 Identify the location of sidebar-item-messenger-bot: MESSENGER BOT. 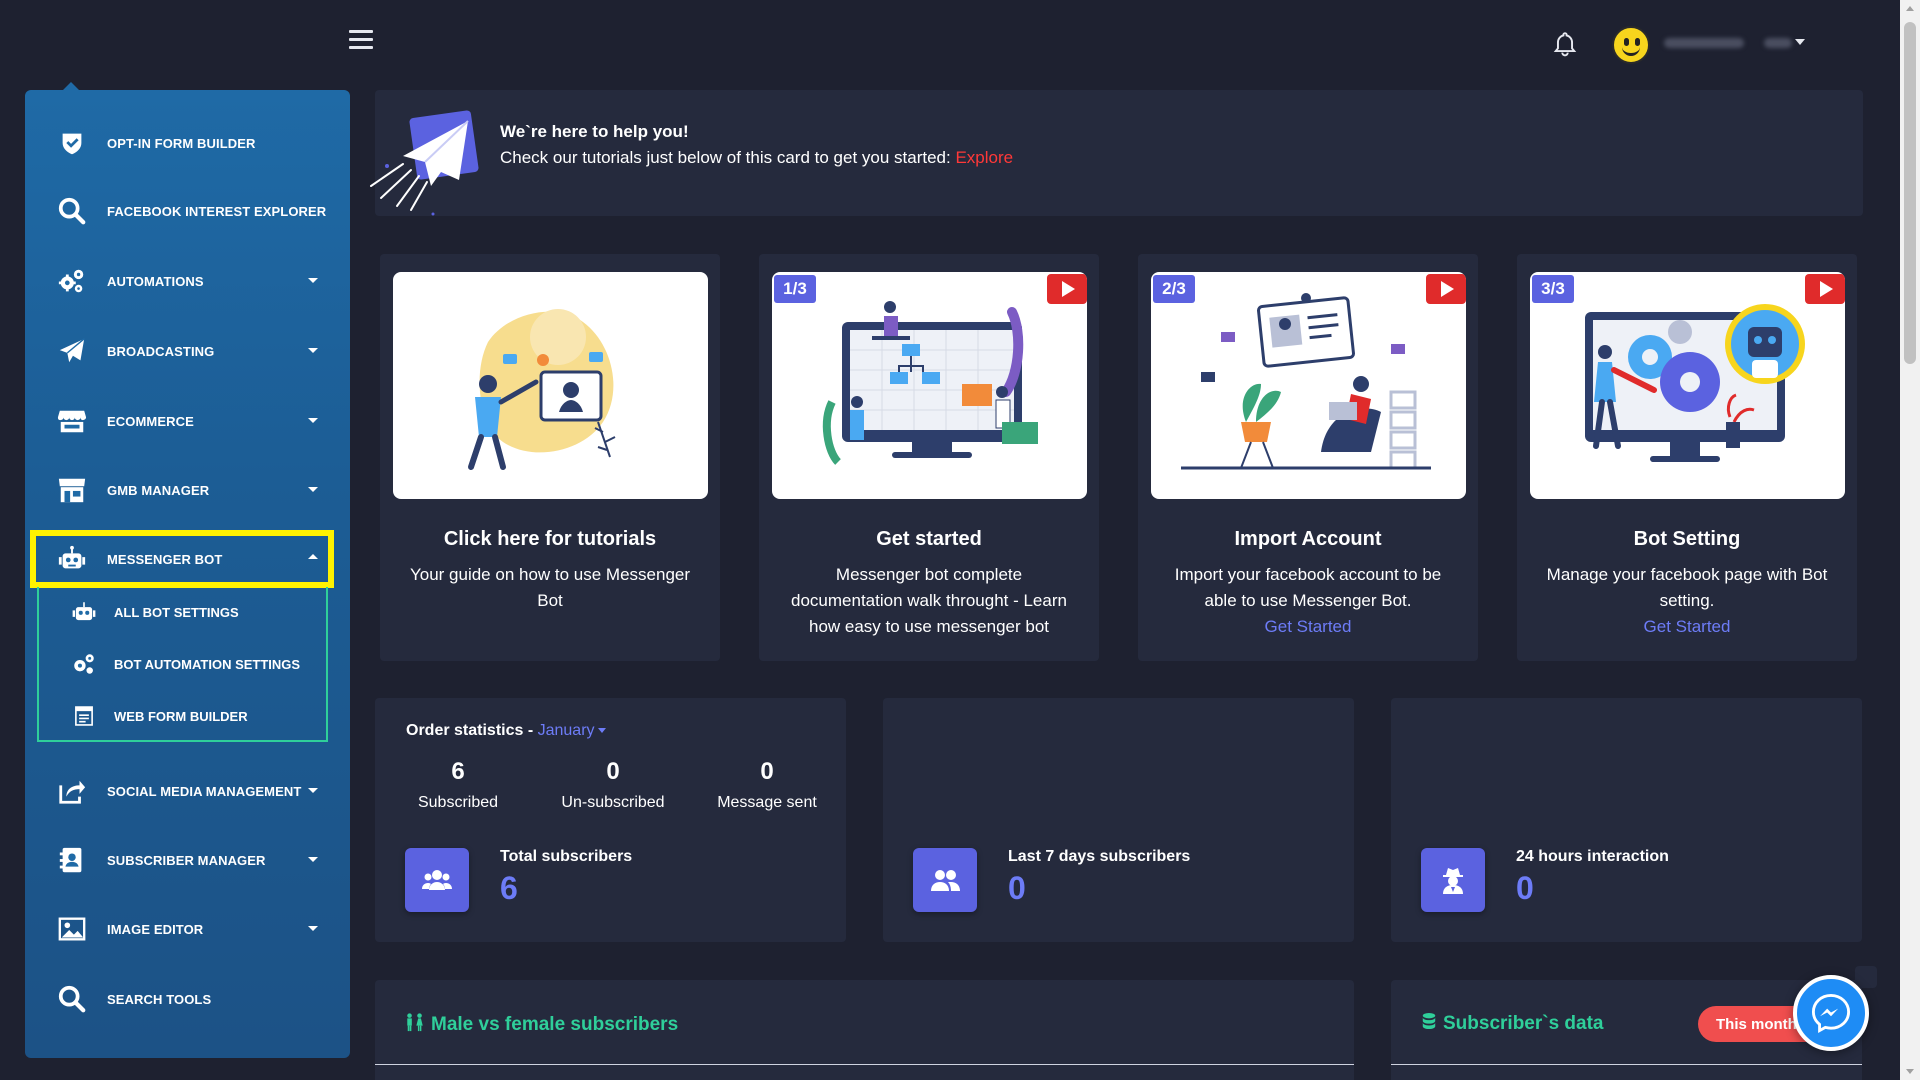
(187, 559).